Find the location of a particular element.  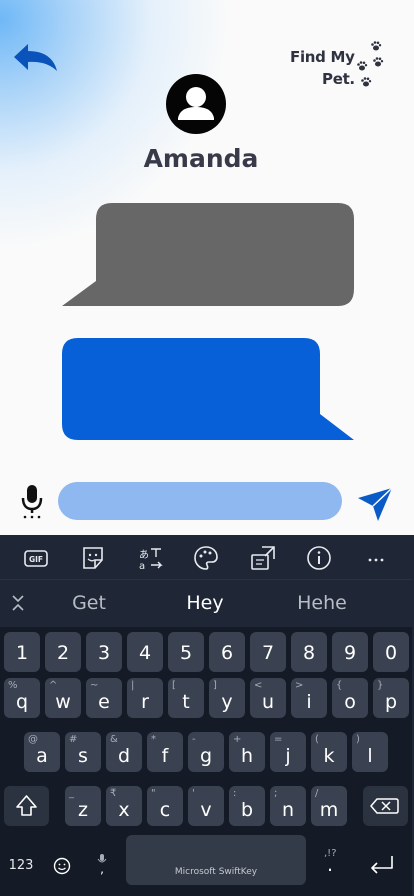

key-x: ₹ x is located at coordinates (124, 806).